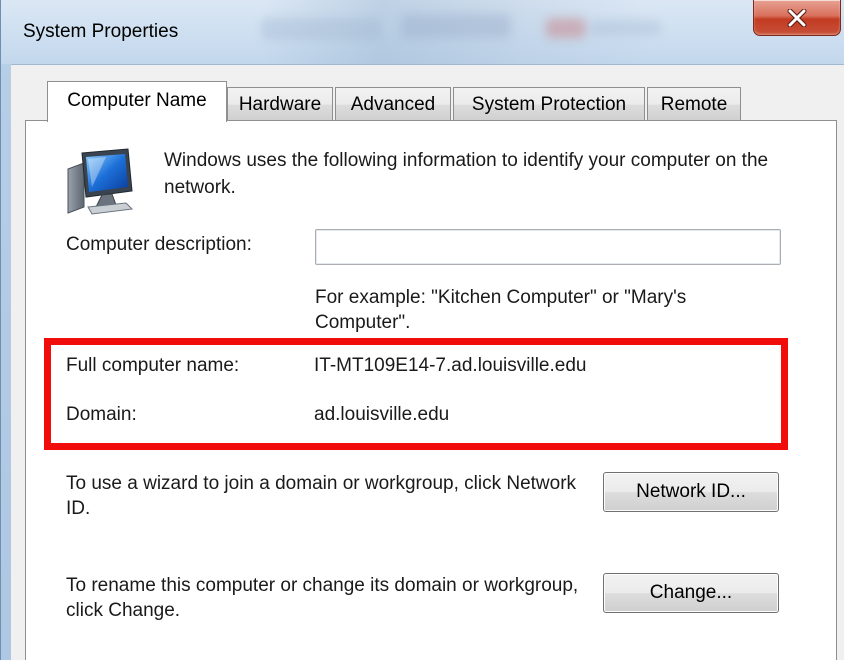 The height and width of the screenshot is (660, 844). I want to click on domain-value: ad.louisville.edu, so click(382, 414).